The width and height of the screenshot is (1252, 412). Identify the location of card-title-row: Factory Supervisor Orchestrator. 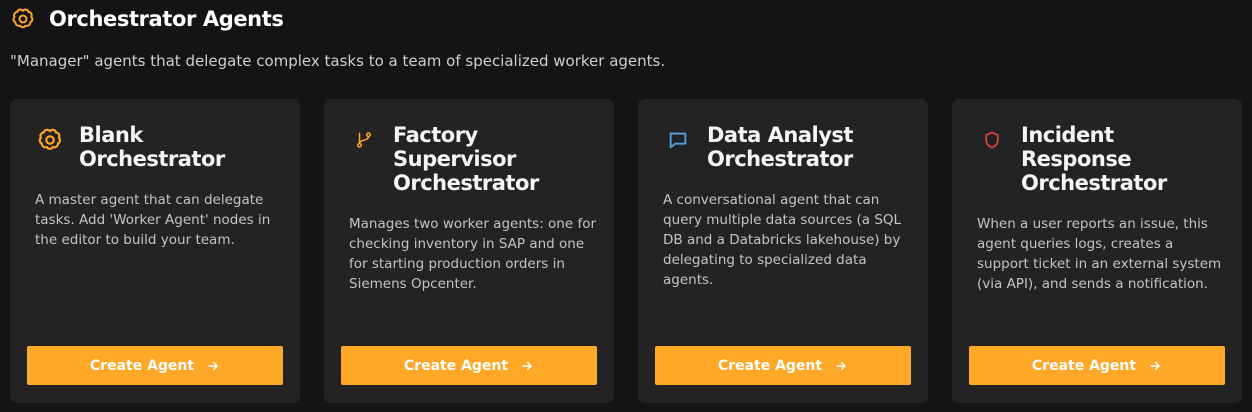
(474, 159).